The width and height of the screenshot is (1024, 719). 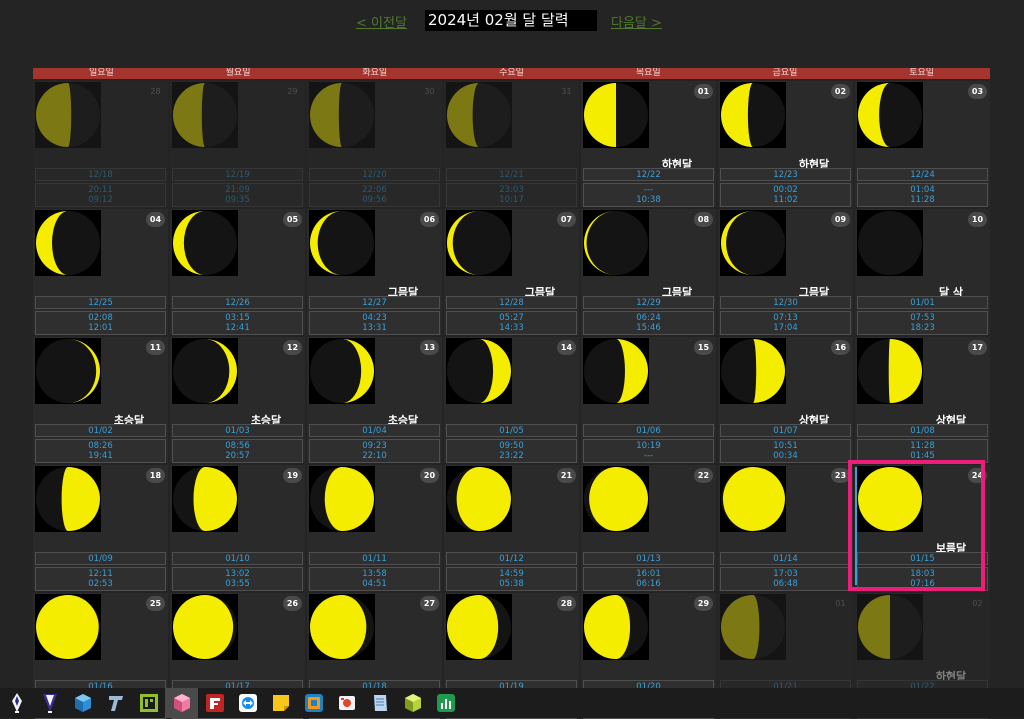 What do you see at coordinates (648, 584) in the screenshot?
I see `moonset-time: 06:16` at bounding box center [648, 584].